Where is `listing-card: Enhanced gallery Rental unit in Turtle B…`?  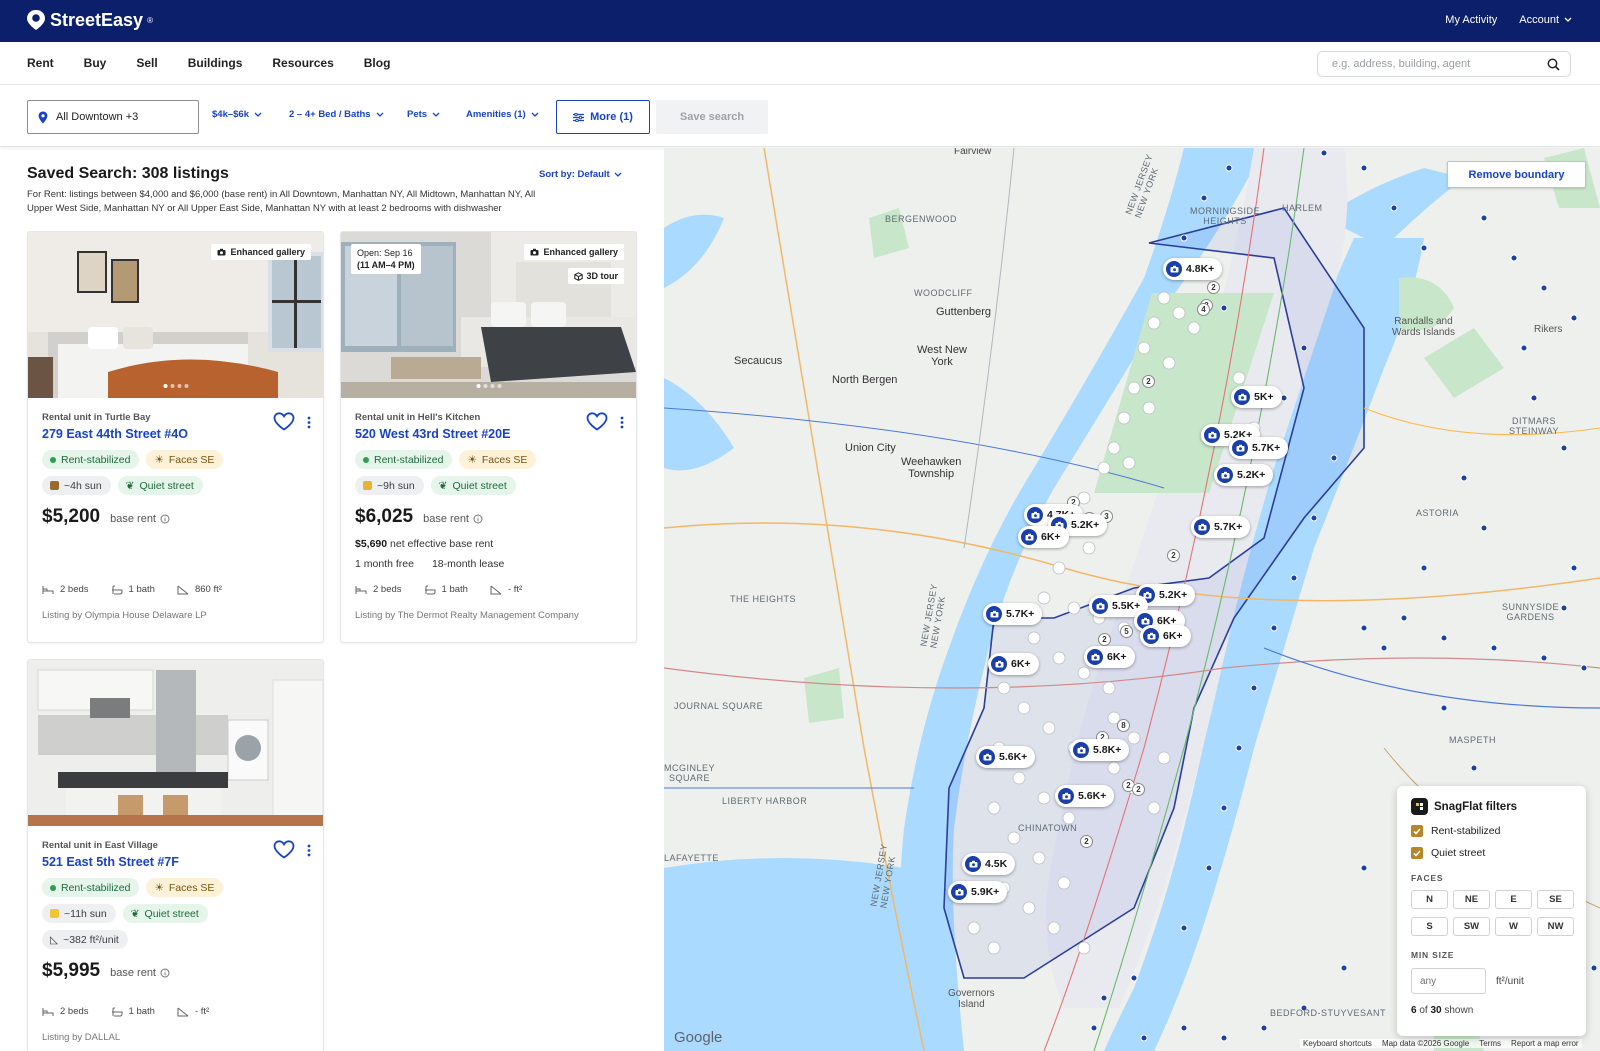 listing-card: Enhanced gallery Rental unit in Turtle B… is located at coordinates (175, 437).